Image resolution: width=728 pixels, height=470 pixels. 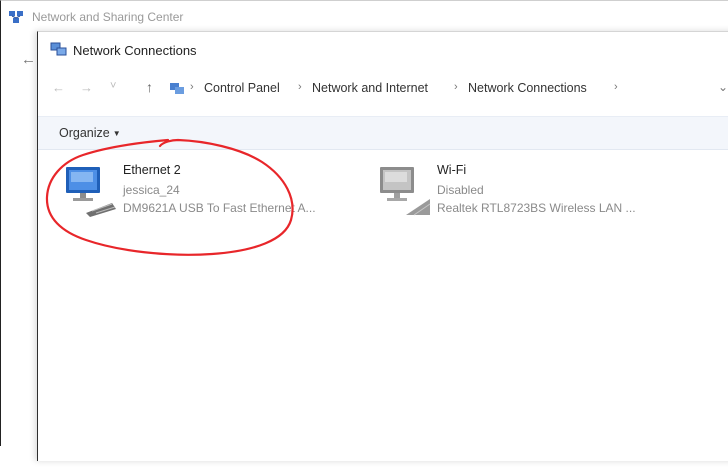 I want to click on breadcrumb-control-panel: Control Panel, so click(x=242, y=88).